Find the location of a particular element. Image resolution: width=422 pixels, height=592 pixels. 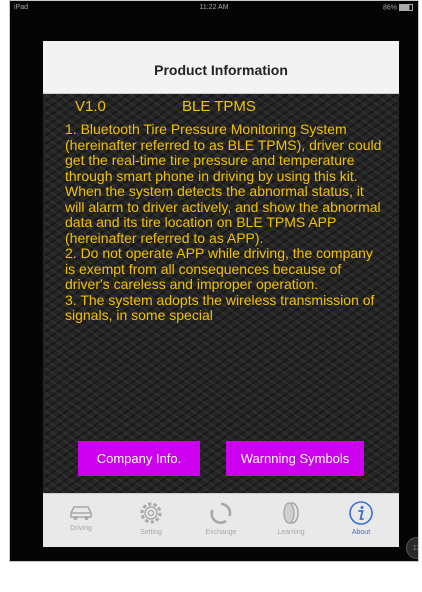

info-icon is located at coordinates (361, 513).